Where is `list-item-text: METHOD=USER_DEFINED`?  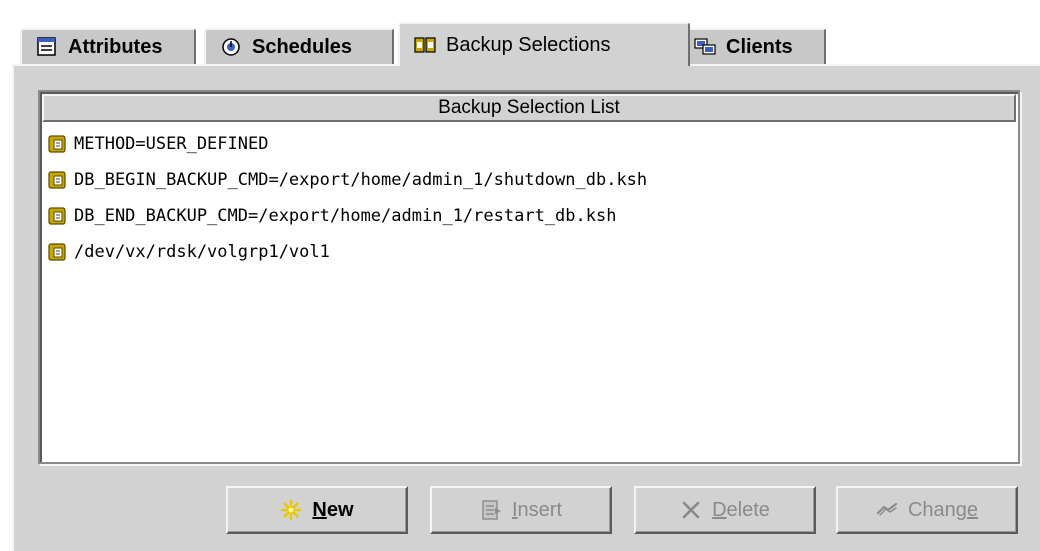 list-item-text: METHOD=USER_DEFINED is located at coordinates (171, 144).